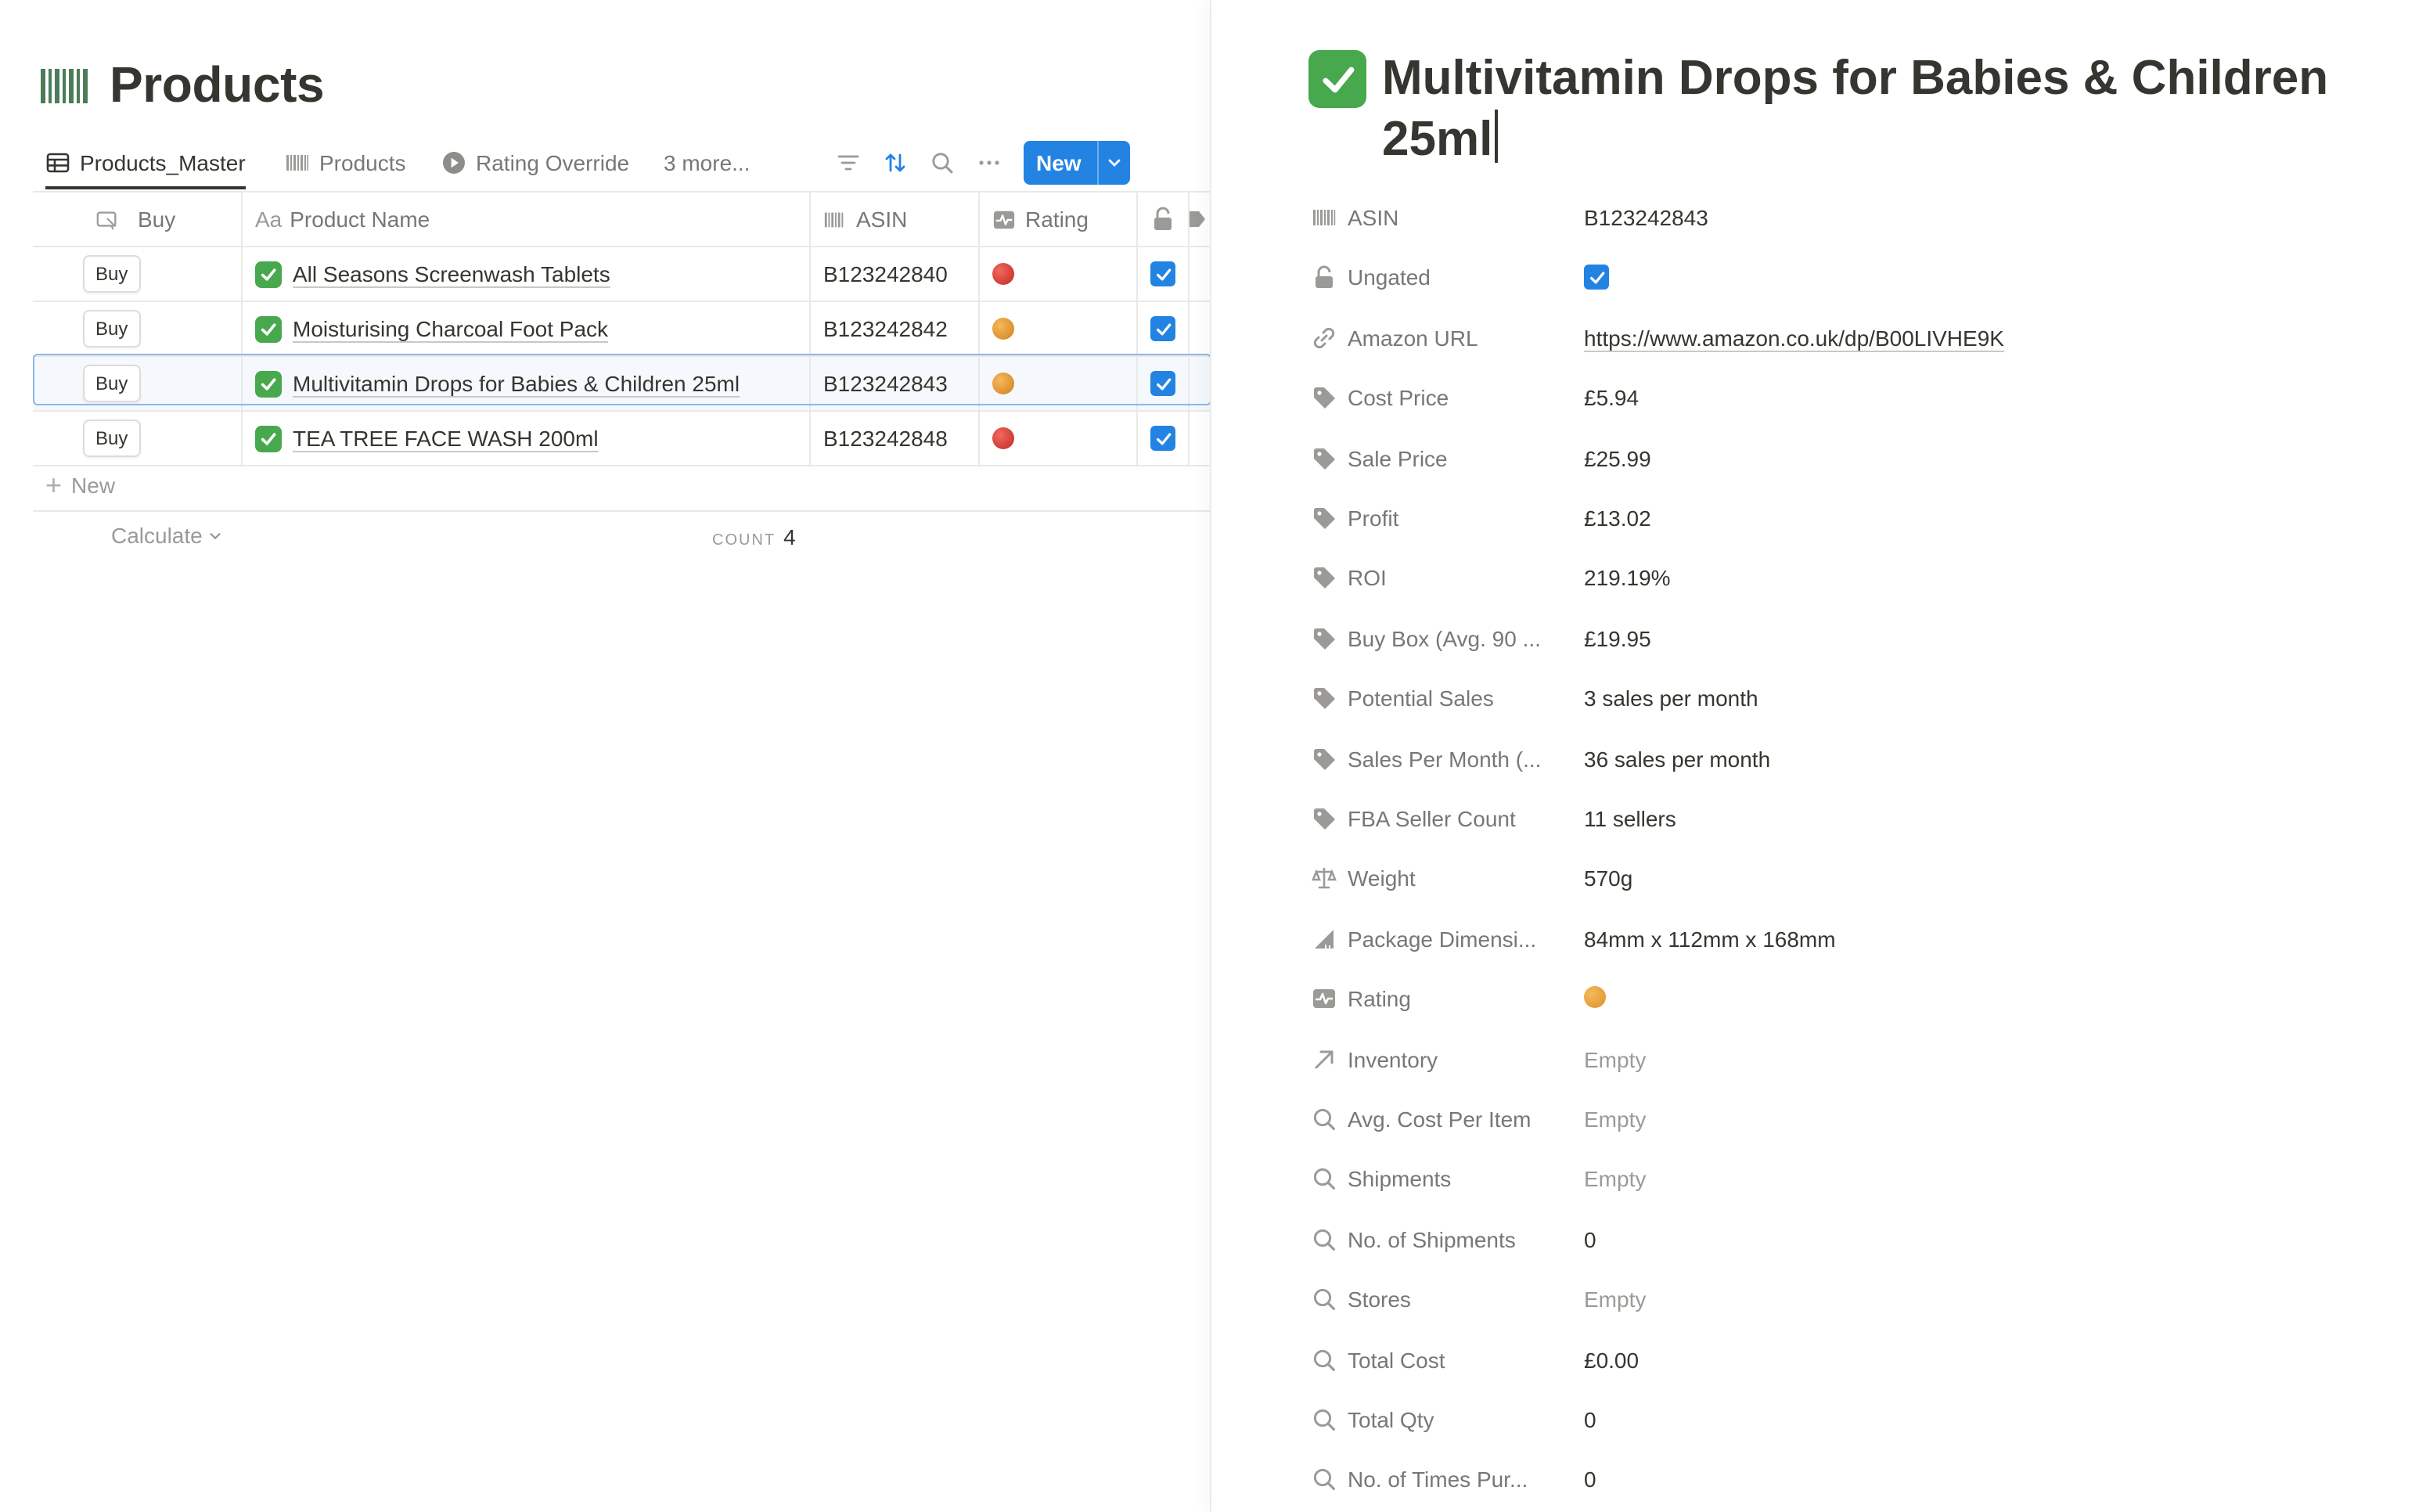 The width and height of the screenshot is (2426, 1512). I want to click on property-value: £0.00, so click(1611, 1359).